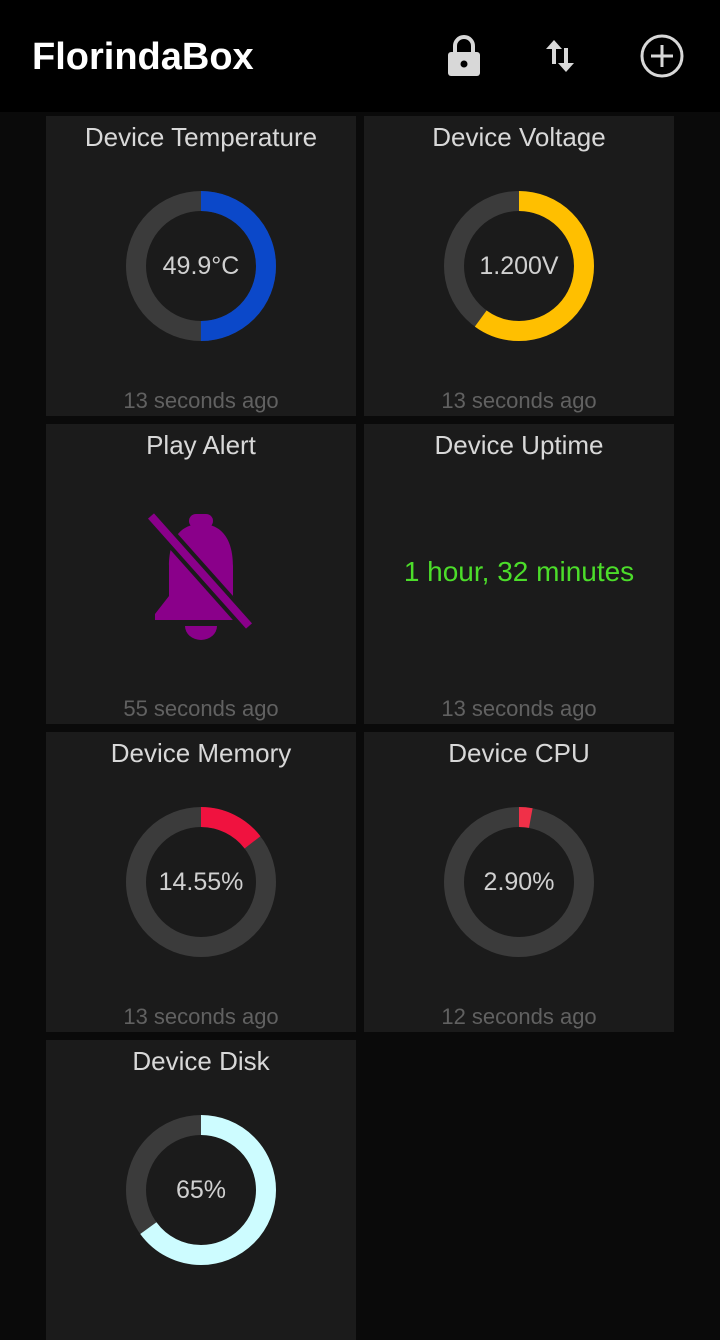  I want to click on gauge-value: 65%, so click(201, 1189).